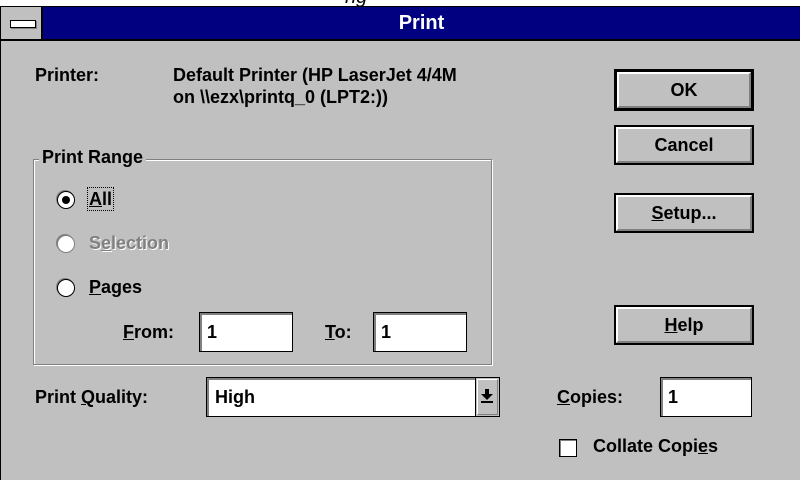  I want to click on ok-button-label: OK, so click(684, 89).